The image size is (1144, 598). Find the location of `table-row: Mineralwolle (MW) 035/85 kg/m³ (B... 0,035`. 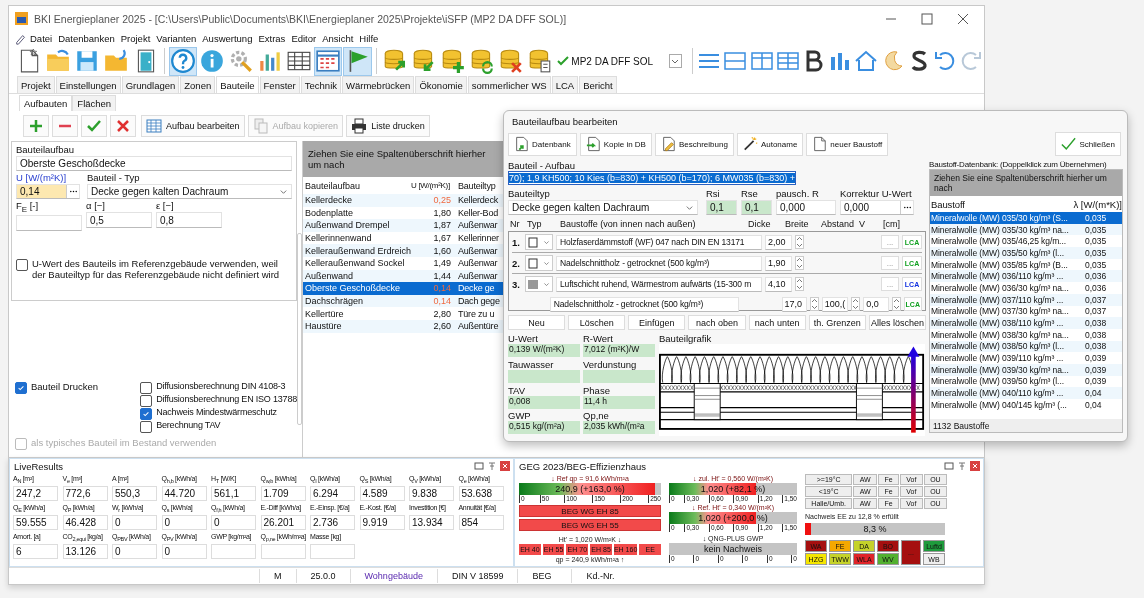

table-row: Mineralwolle (MW) 035/85 kg/m³ (B... 0,035 is located at coordinates (1026, 264).